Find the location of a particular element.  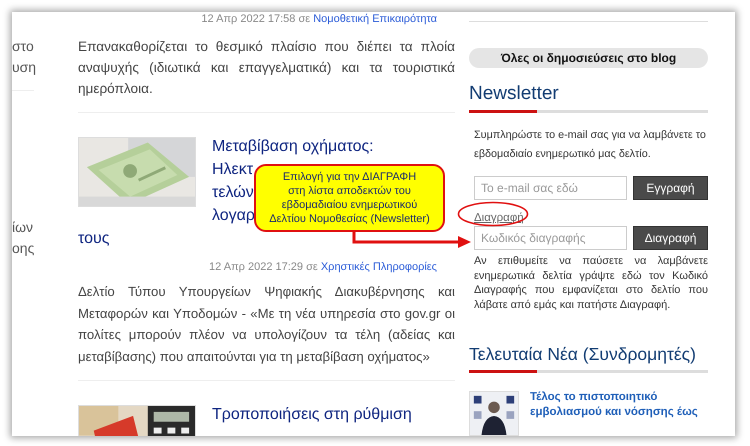

article-title: τελών is located at coordinates (233, 192).